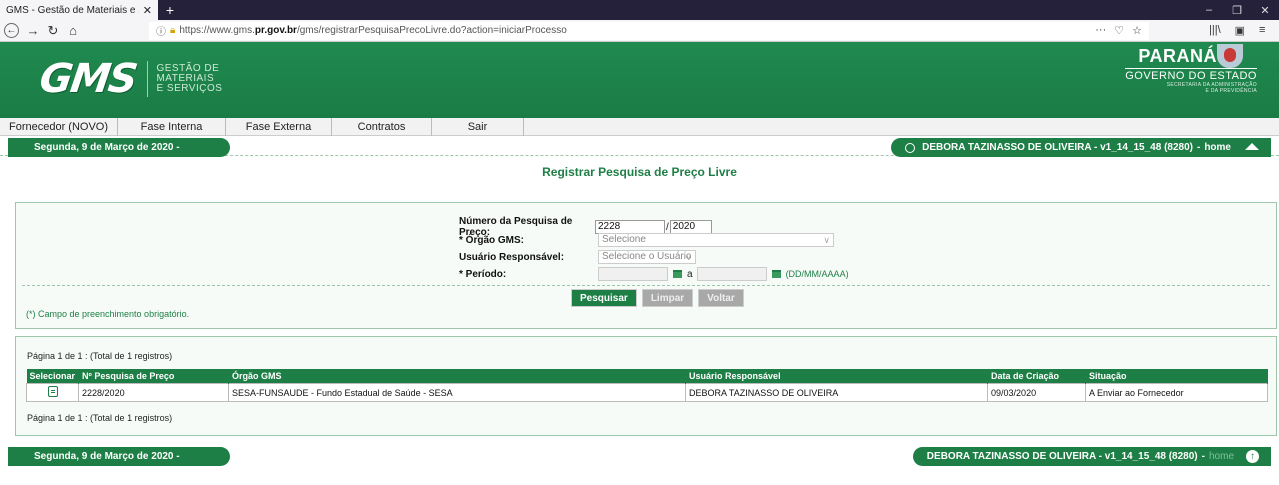  Describe the element at coordinates (217, 30) in the screenshot. I see `url-prefix: https://www.gms.` at that location.